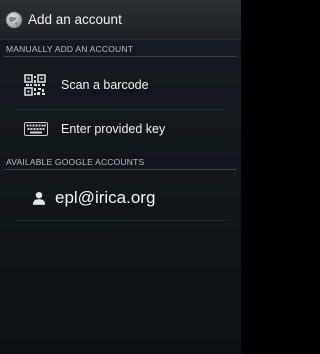  What do you see at coordinates (75, 162) in the screenshot?
I see `section-header-google-label: AVAILABLE GOOGLE ACCOUNTS` at bounding box center [75, 162].